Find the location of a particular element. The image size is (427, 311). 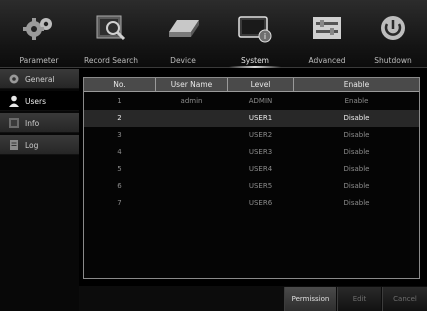

log-icon is located at coordinates (14, 145).